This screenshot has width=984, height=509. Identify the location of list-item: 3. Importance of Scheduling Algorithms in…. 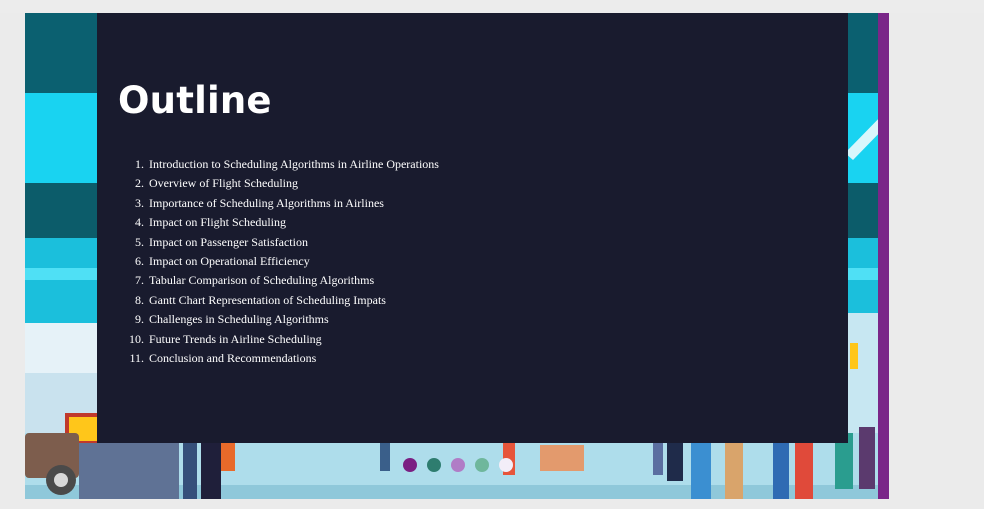
(259, 202).